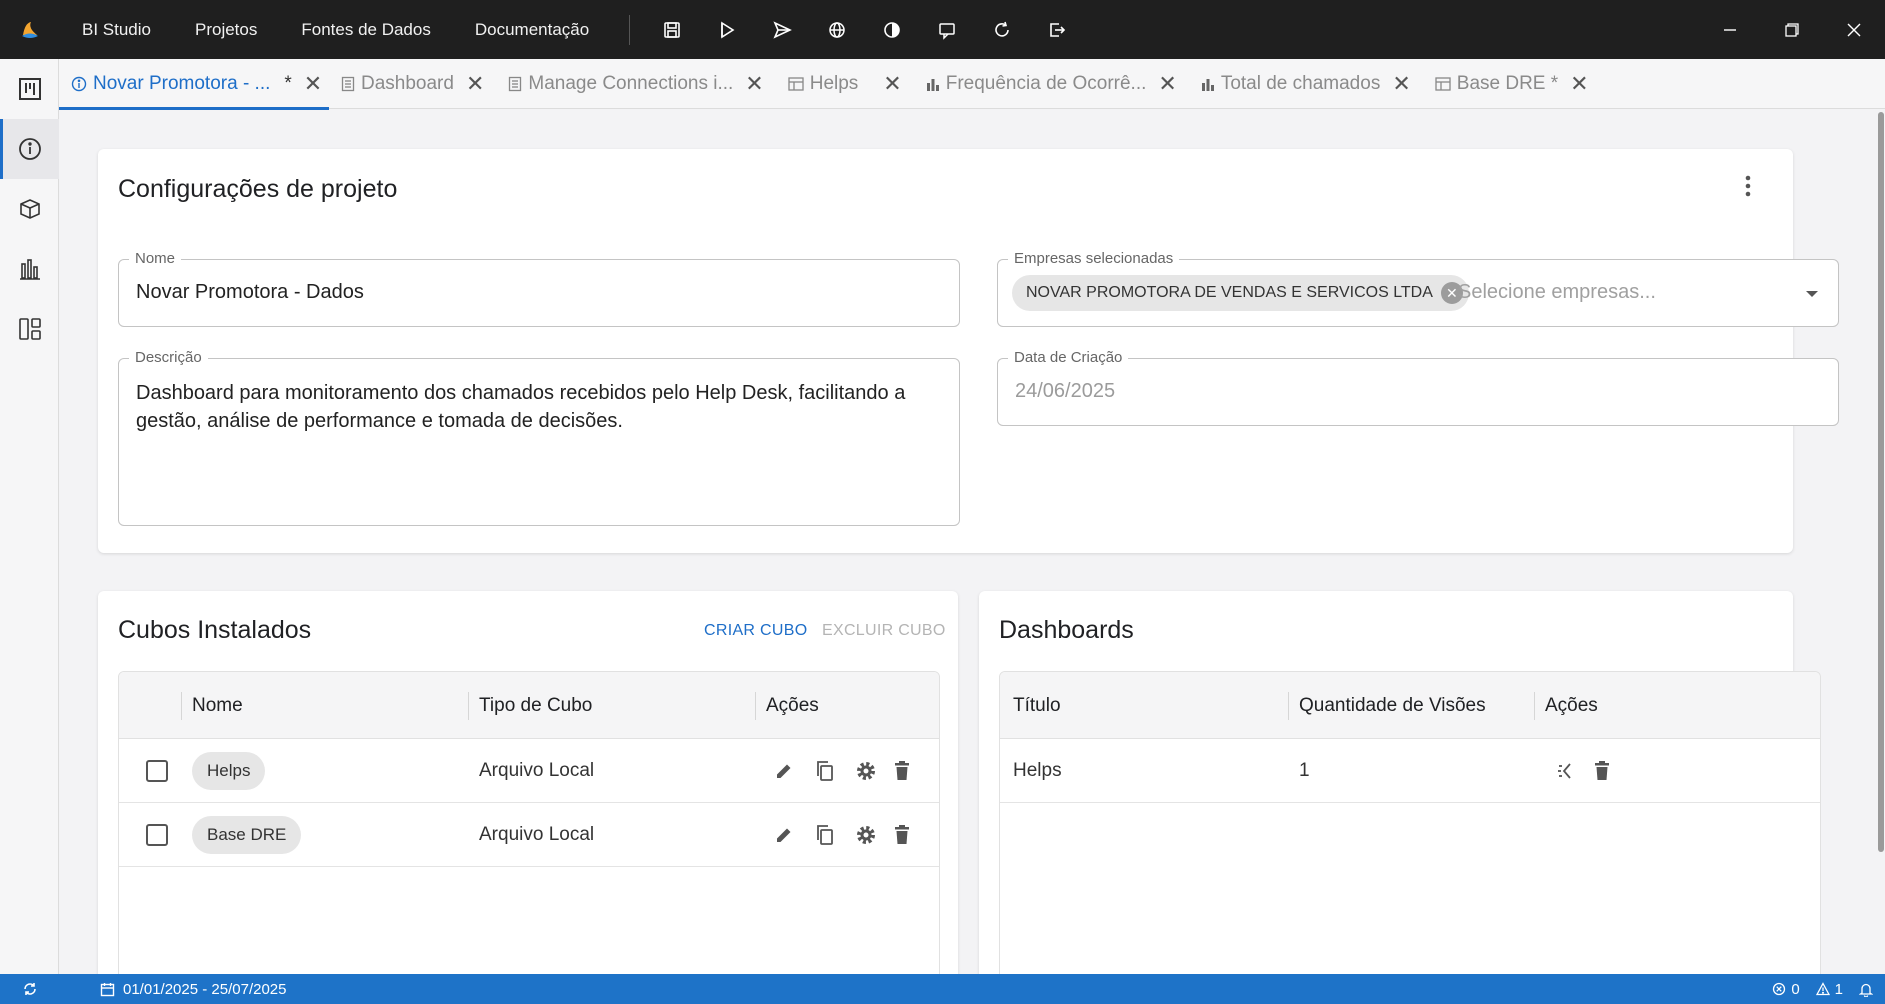 The image size is (1885, 1004). I want to click on app-logo-icon, so click(30, 29).